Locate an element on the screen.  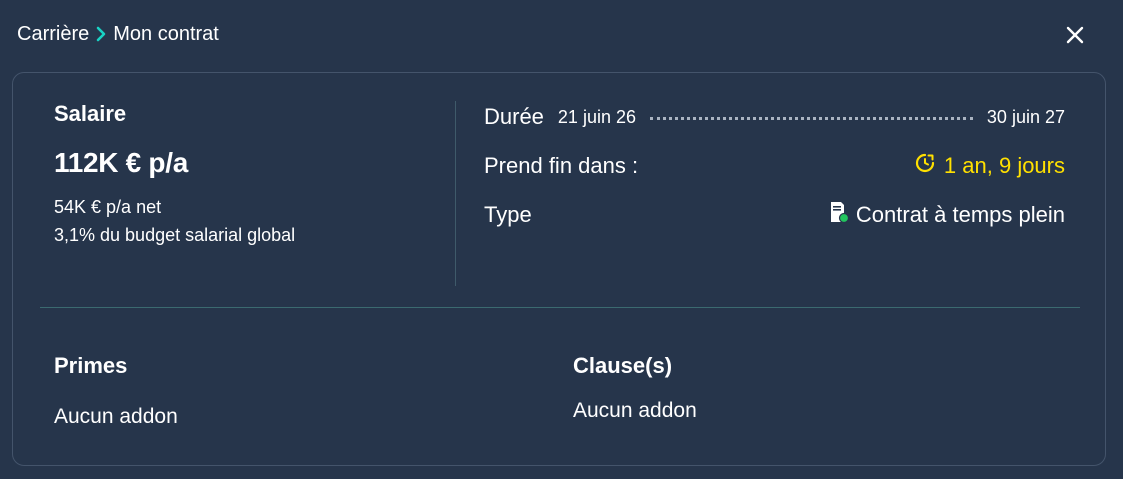
breadcrumb: Carrière Mon contrat is located at coordinates (118, 34).